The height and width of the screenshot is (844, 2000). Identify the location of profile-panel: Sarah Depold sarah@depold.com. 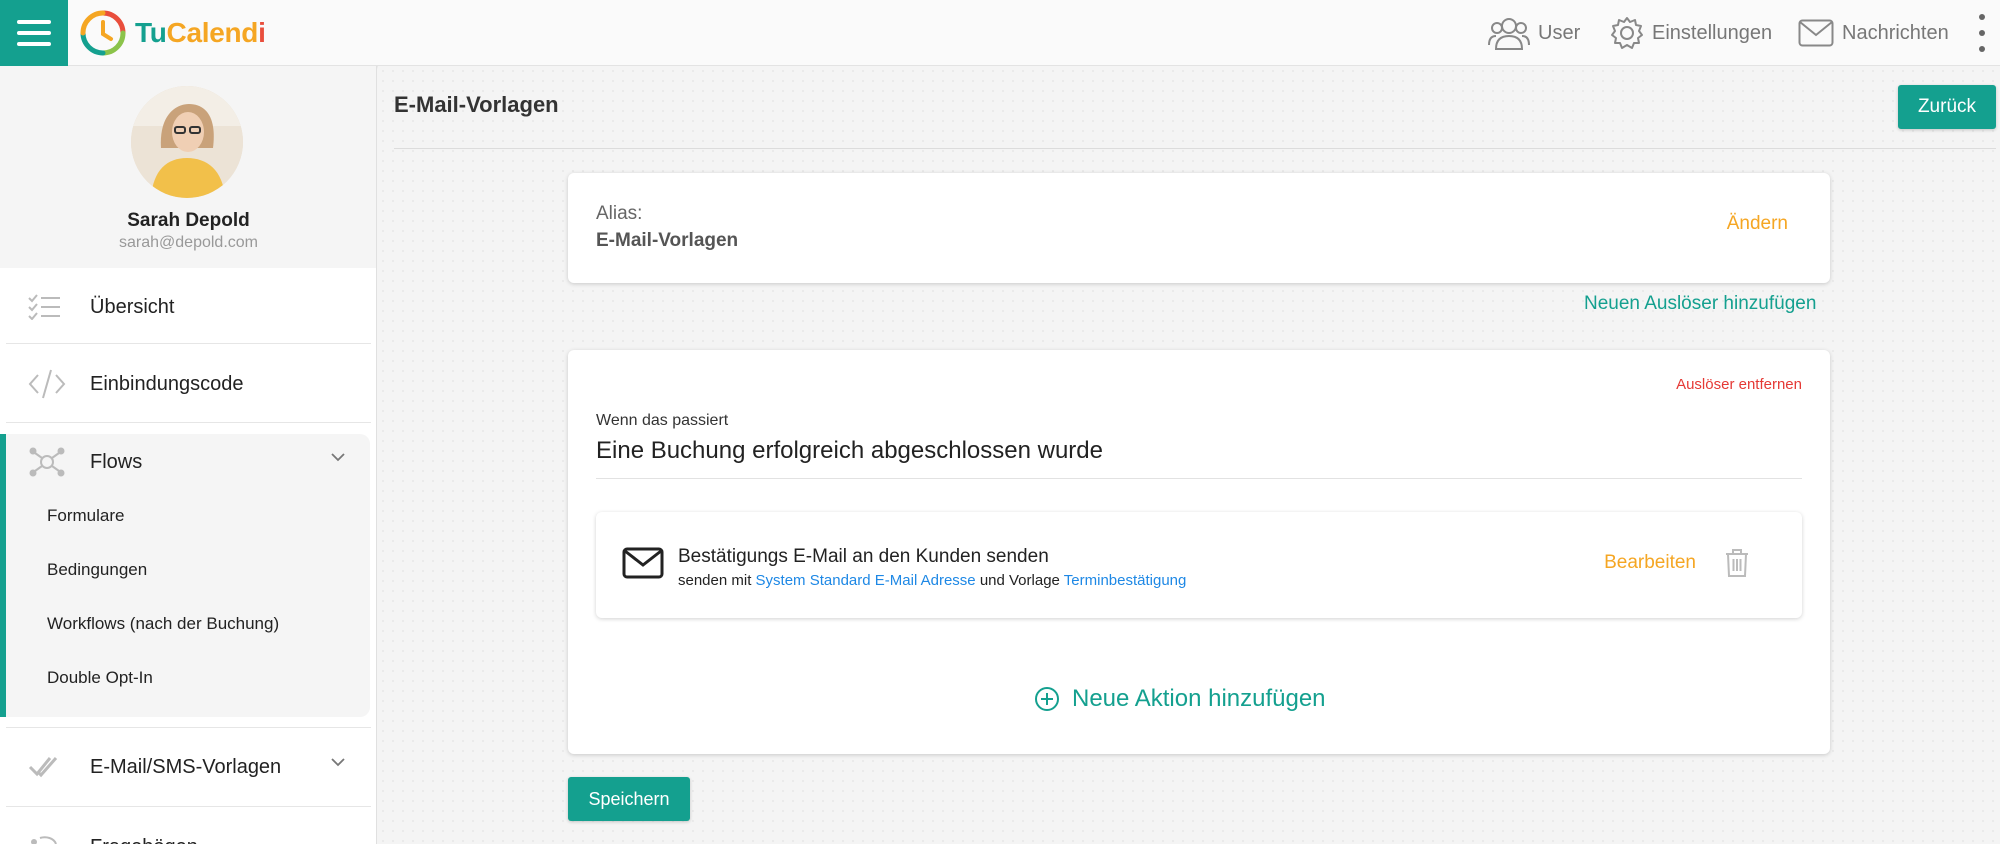
(188, 167).